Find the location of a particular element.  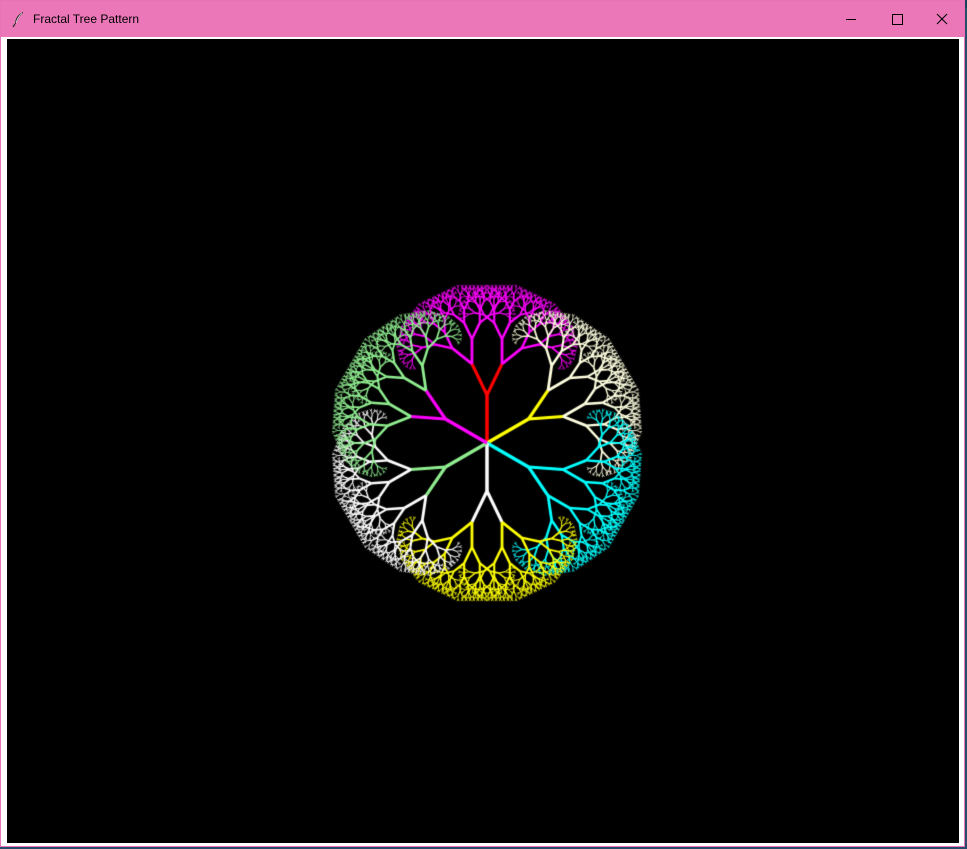

title-bar: Fractal Tree Pattern is located at coordinates (482, 19).